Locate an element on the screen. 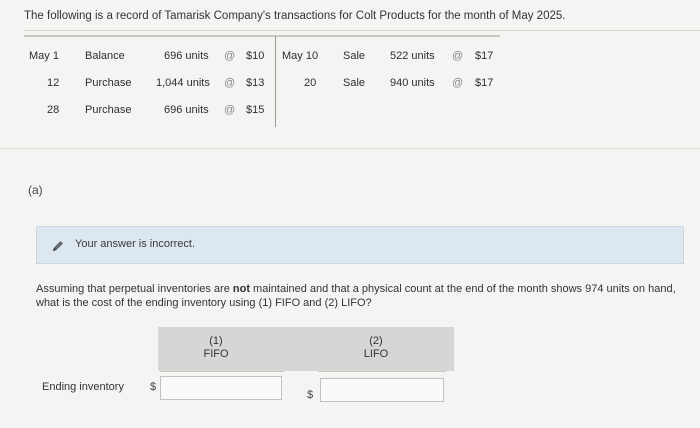 This screenshot has height=428, width=700. right-row-1-units: 522 units is located at coordinates (412, 56).